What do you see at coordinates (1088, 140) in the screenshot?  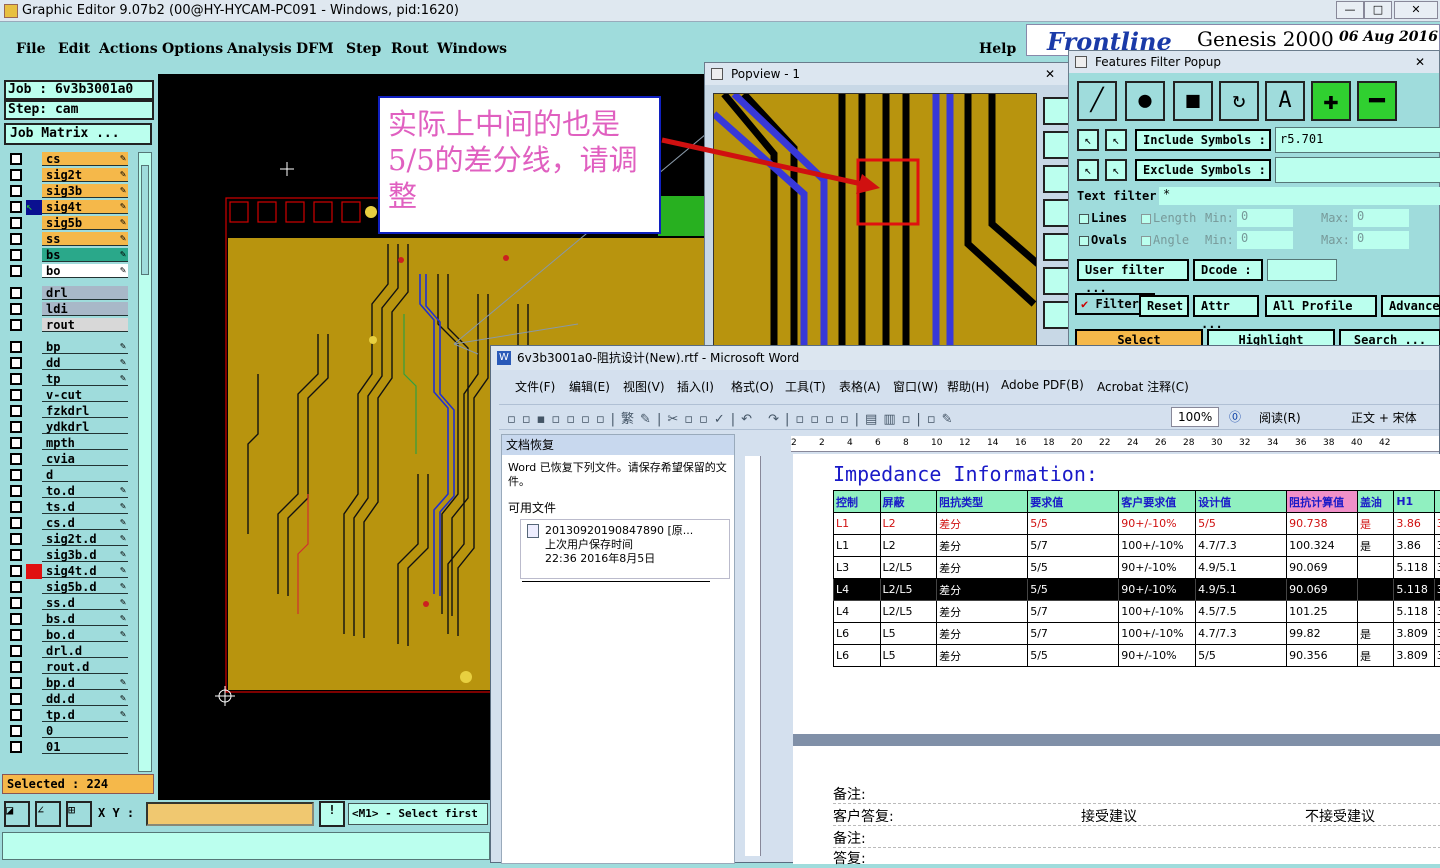 I see `include-arrow-icon: ↖` at bounding box center [1088, 140].